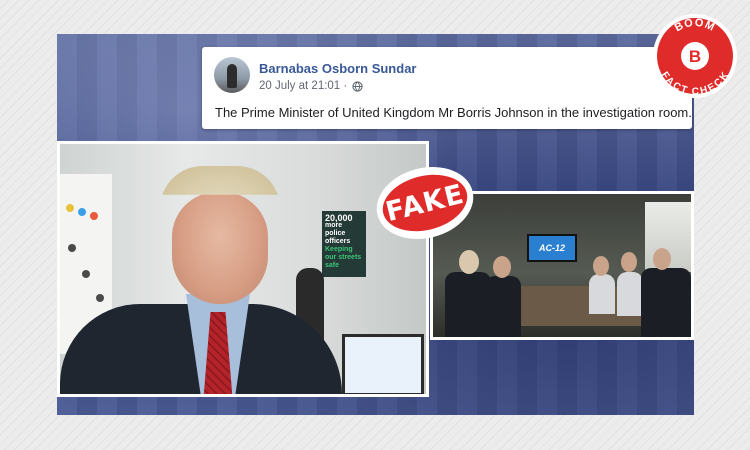 The image size is (750, 450). Describe the element at coordinates (357, 86) in the screenshot. I see `globe-icon` at that location.